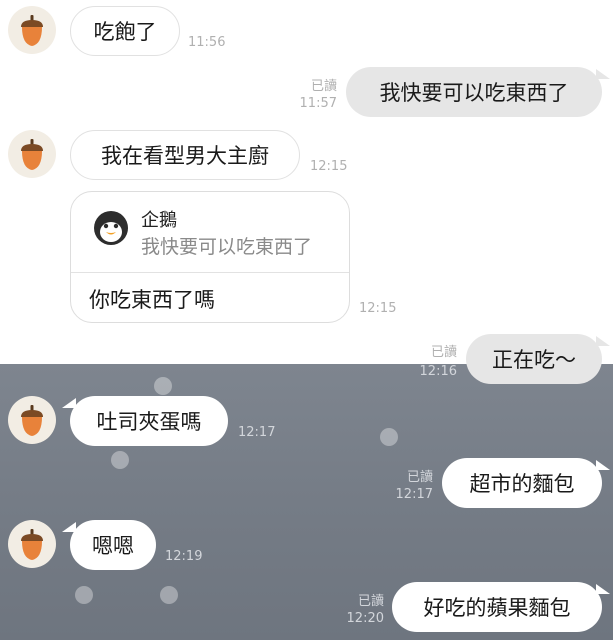 The width and height of the screenshot is (613, 640). I want to click on message-bubble: 吐司夾蛋嗎, so click(149, 421).